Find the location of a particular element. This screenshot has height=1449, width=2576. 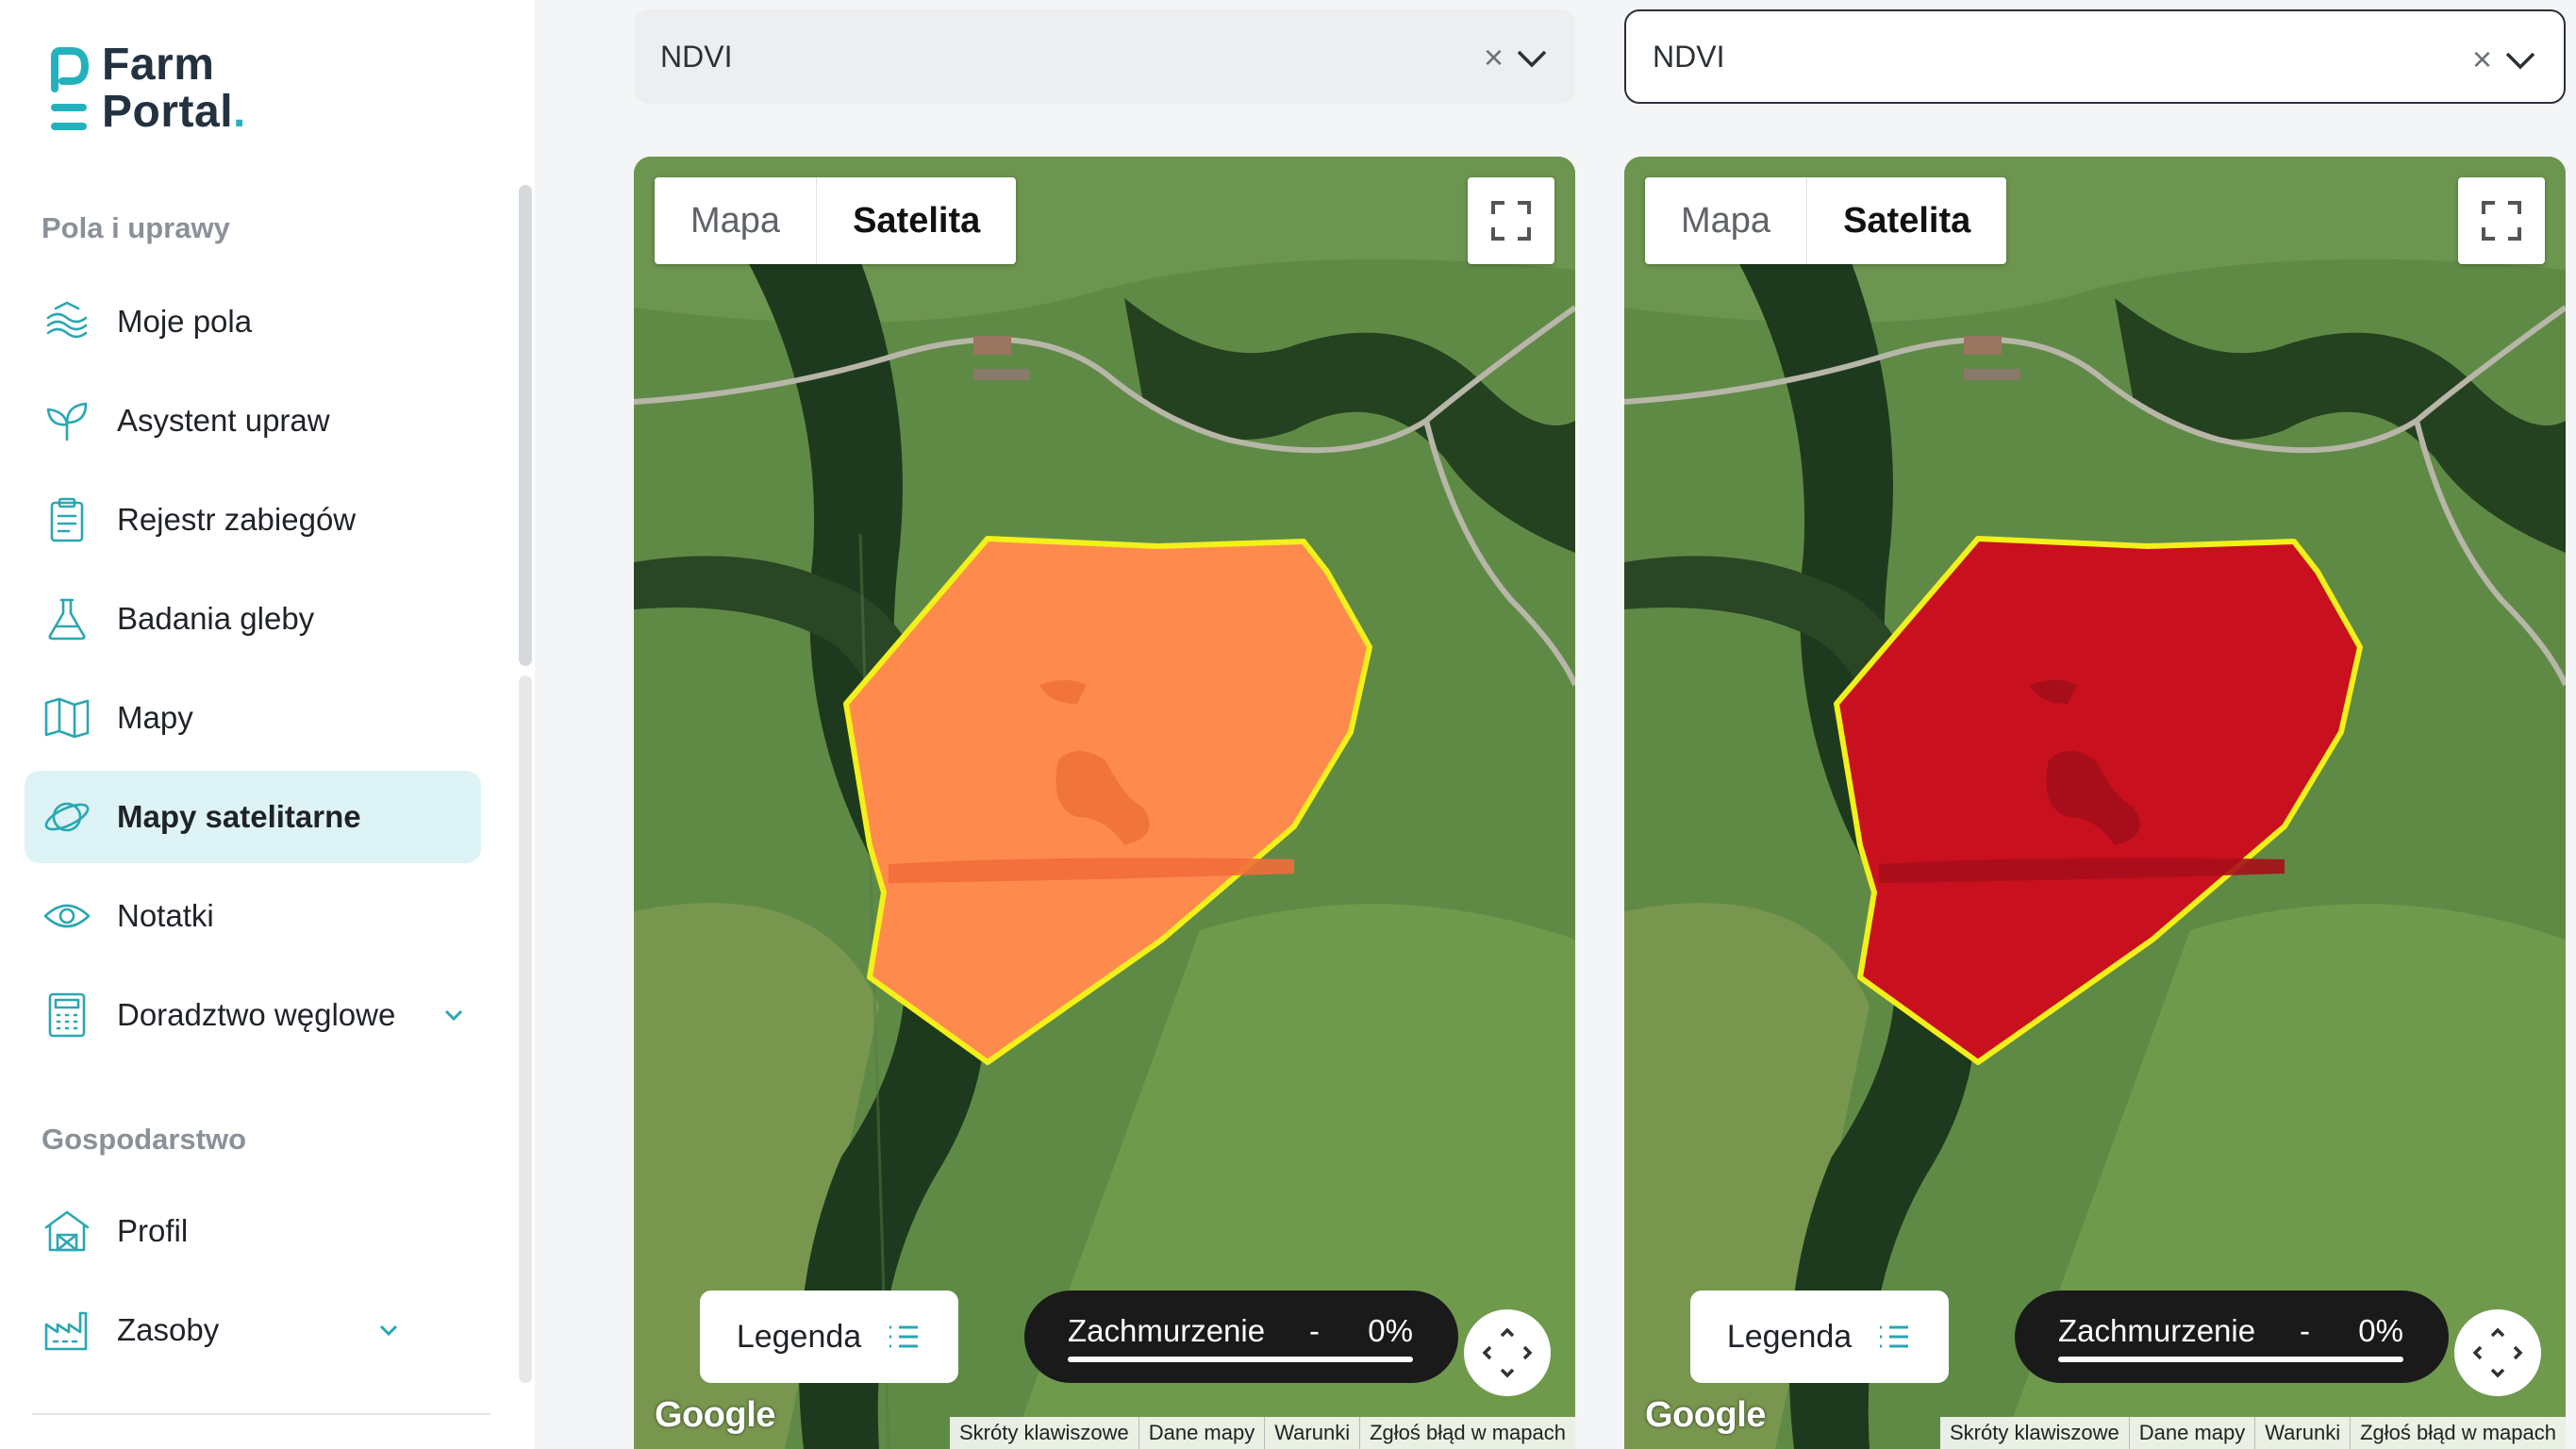

sidebar-item-label: Profil is located at coordinates (153, 1231).